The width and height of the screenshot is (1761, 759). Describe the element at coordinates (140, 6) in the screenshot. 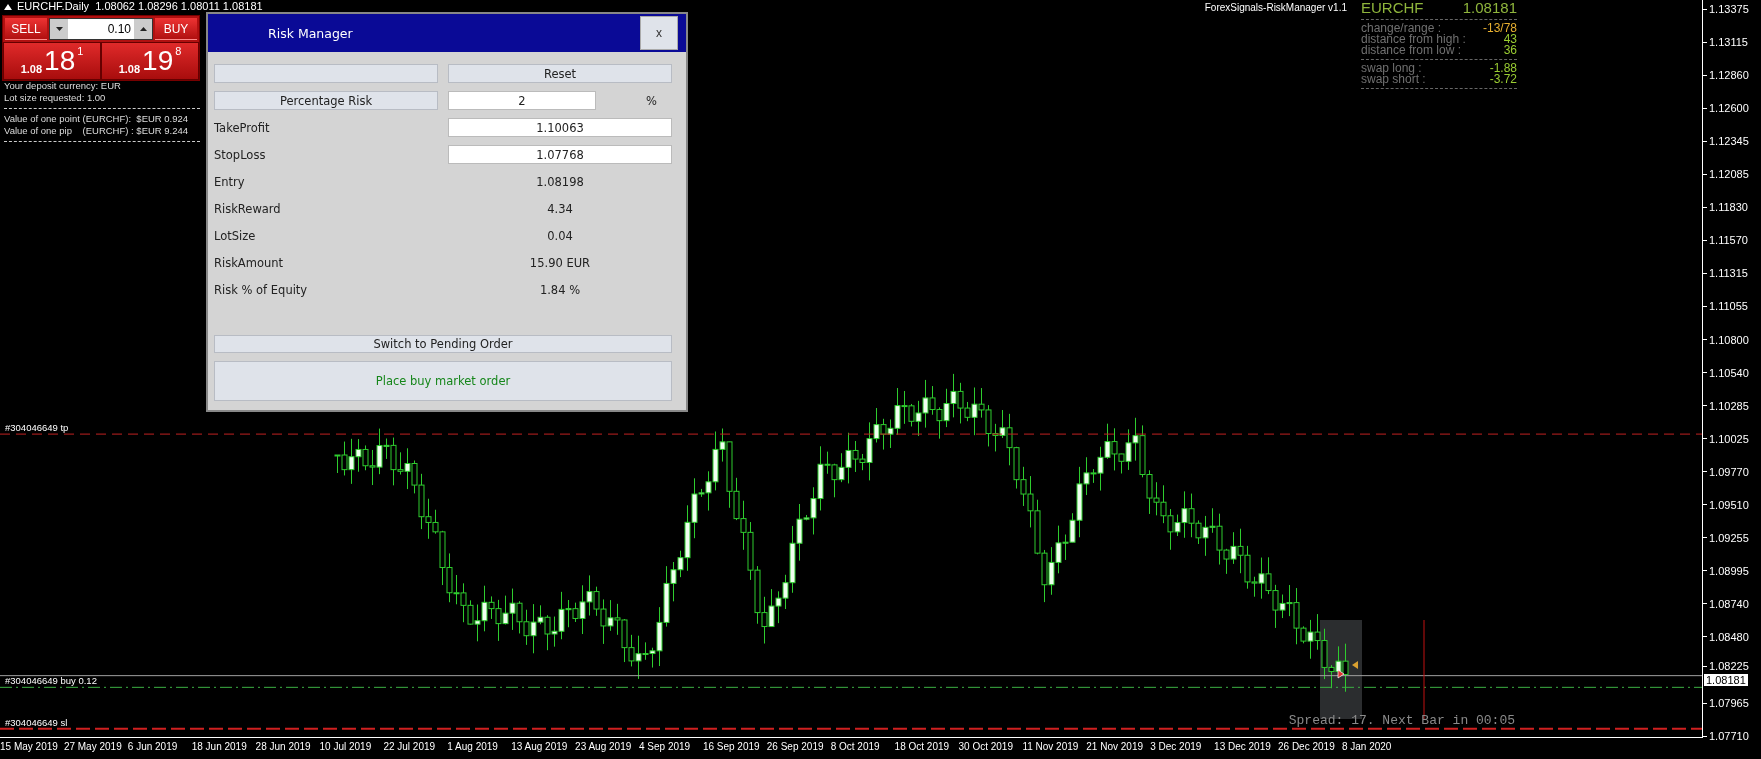

I see `chart-title: EURCHF.Daily 1.08062 1.08296 1.08011 1.08181` at that location.